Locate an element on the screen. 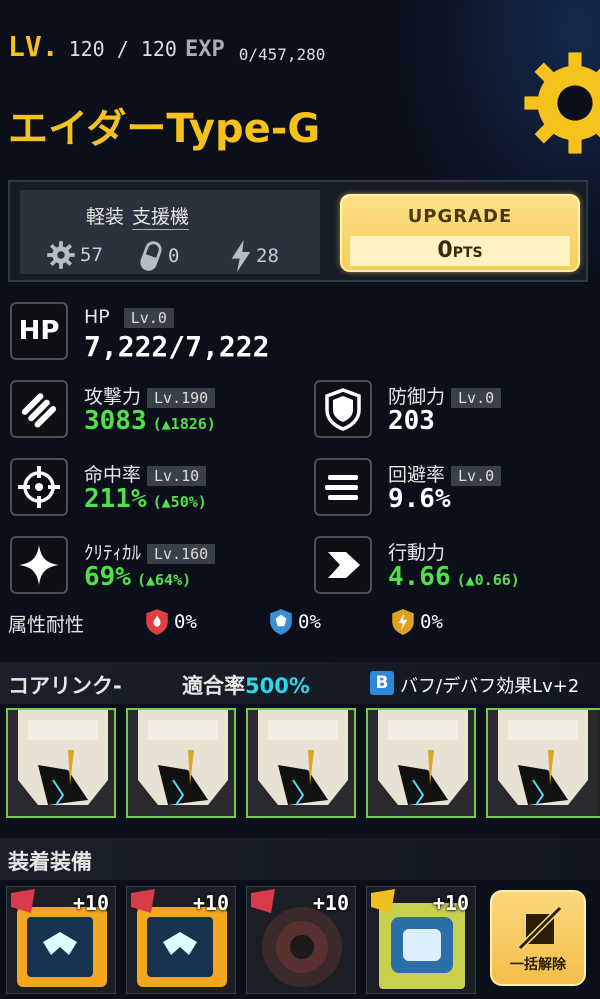 The width and height of the screenshot is (600, 999). evasion-value: 9.6% is located at coordinates (419, 499).